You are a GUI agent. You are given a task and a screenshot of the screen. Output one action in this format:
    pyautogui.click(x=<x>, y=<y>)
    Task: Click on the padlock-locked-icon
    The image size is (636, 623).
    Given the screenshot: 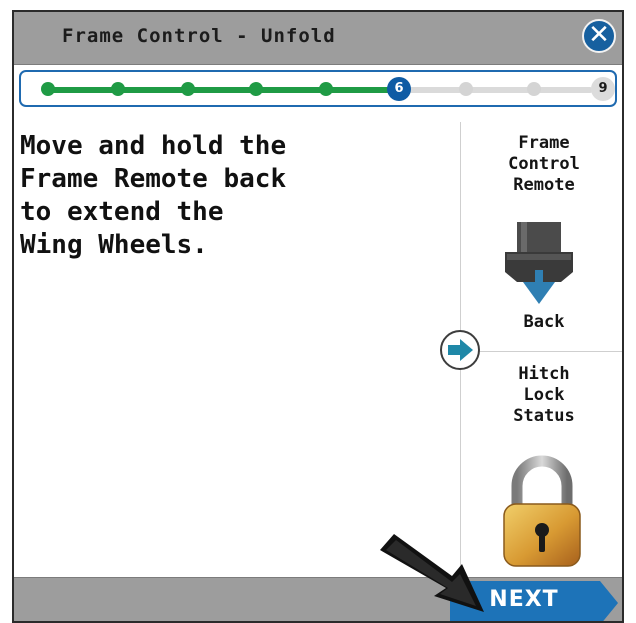 What is the action you would take?
    pyautogui.click(x=542, y=511)
    